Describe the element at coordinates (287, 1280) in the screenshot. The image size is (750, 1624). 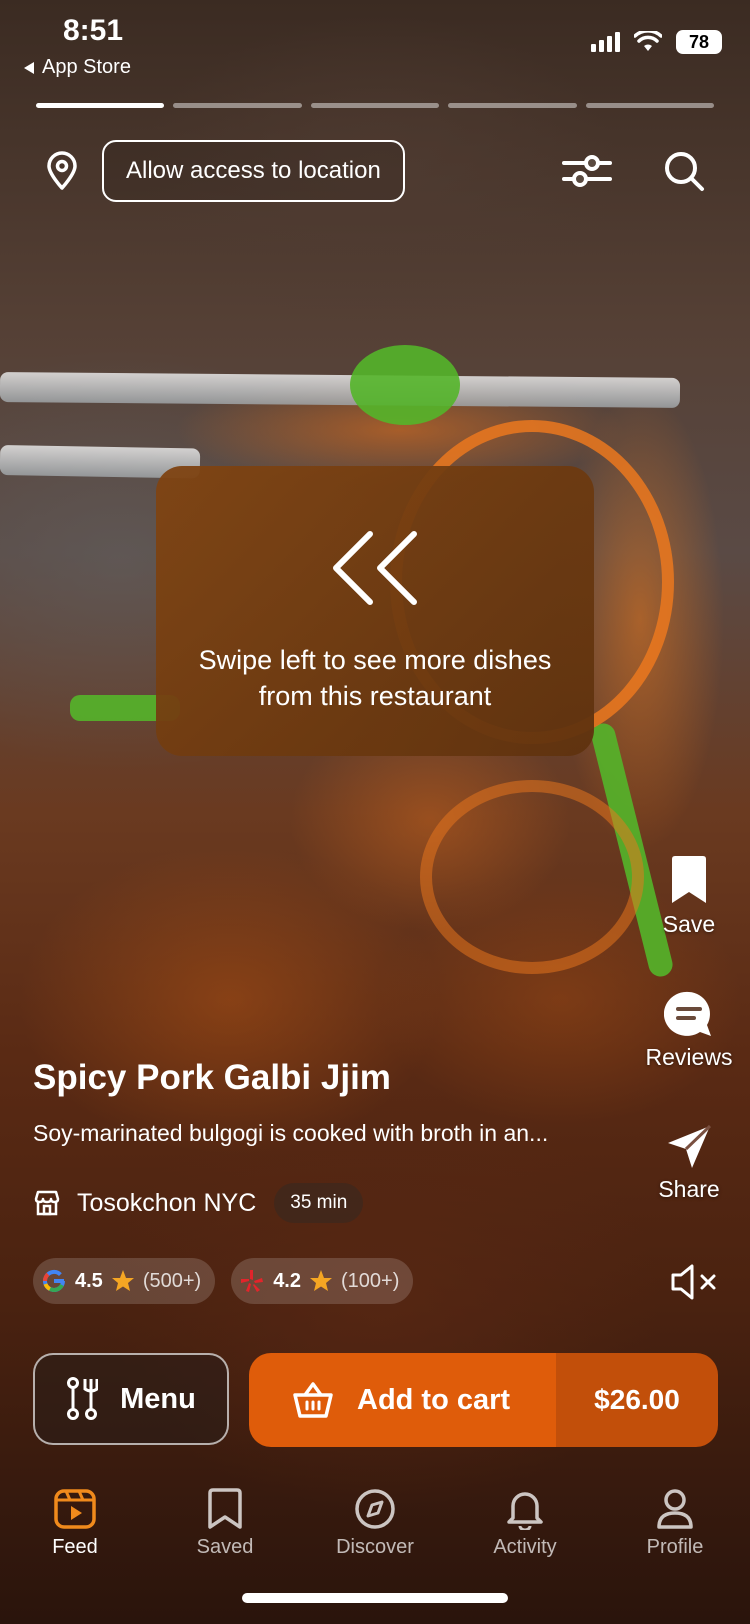
I see `yelp-score: 4.2` at that location.